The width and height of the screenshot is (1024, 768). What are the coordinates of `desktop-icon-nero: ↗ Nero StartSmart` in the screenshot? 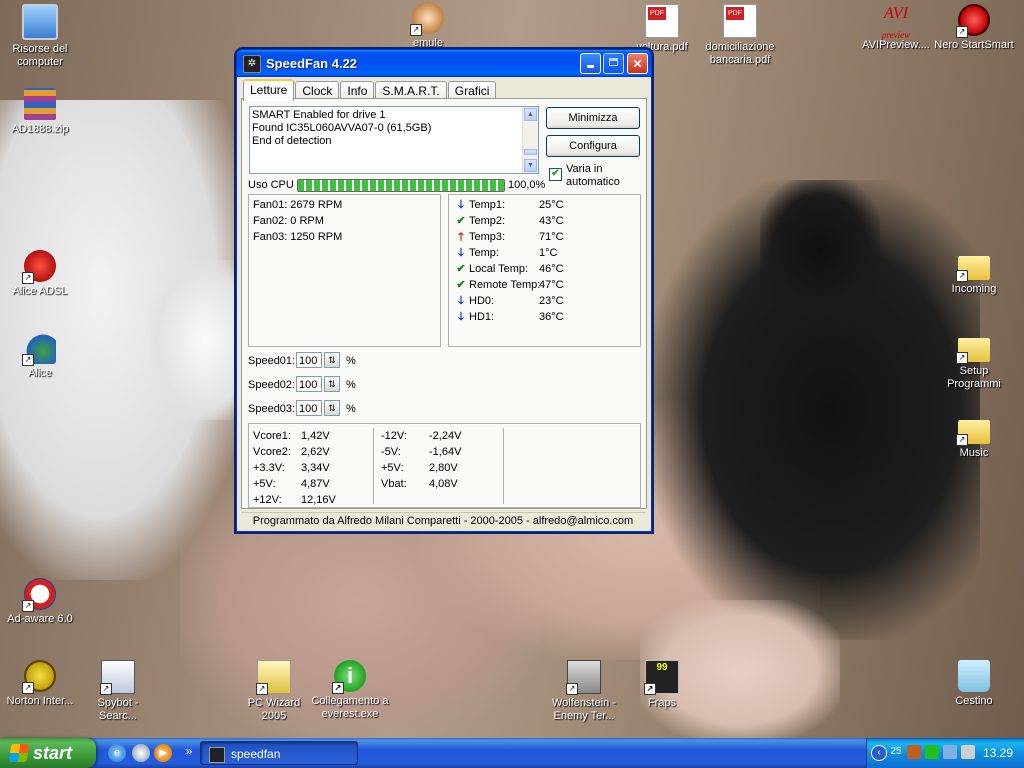 It's located at (974, 28).